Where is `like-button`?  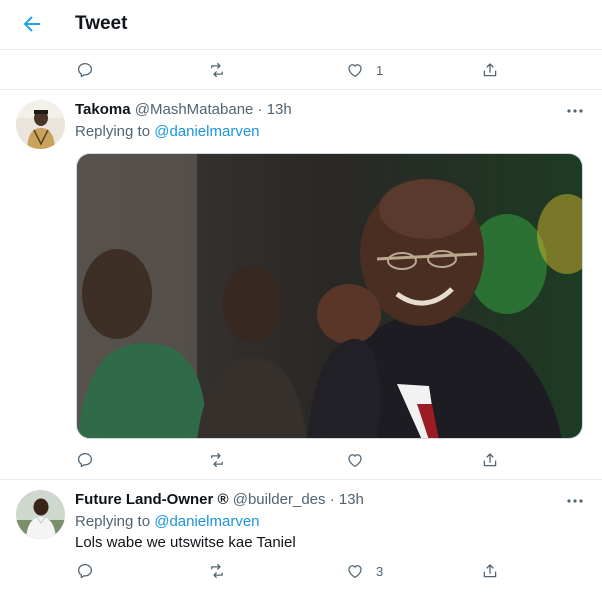
like-button is located at coordinates (355, 460).